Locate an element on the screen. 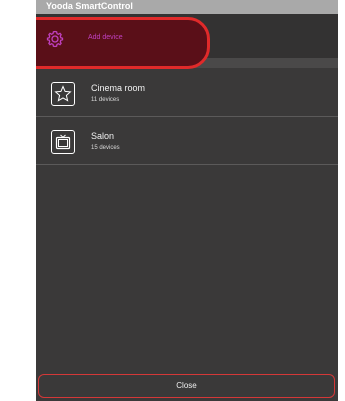 The height and width of the screenshot is (401, 345). title-bar: Yooda SmartControl is located at coordinates (187, 7).